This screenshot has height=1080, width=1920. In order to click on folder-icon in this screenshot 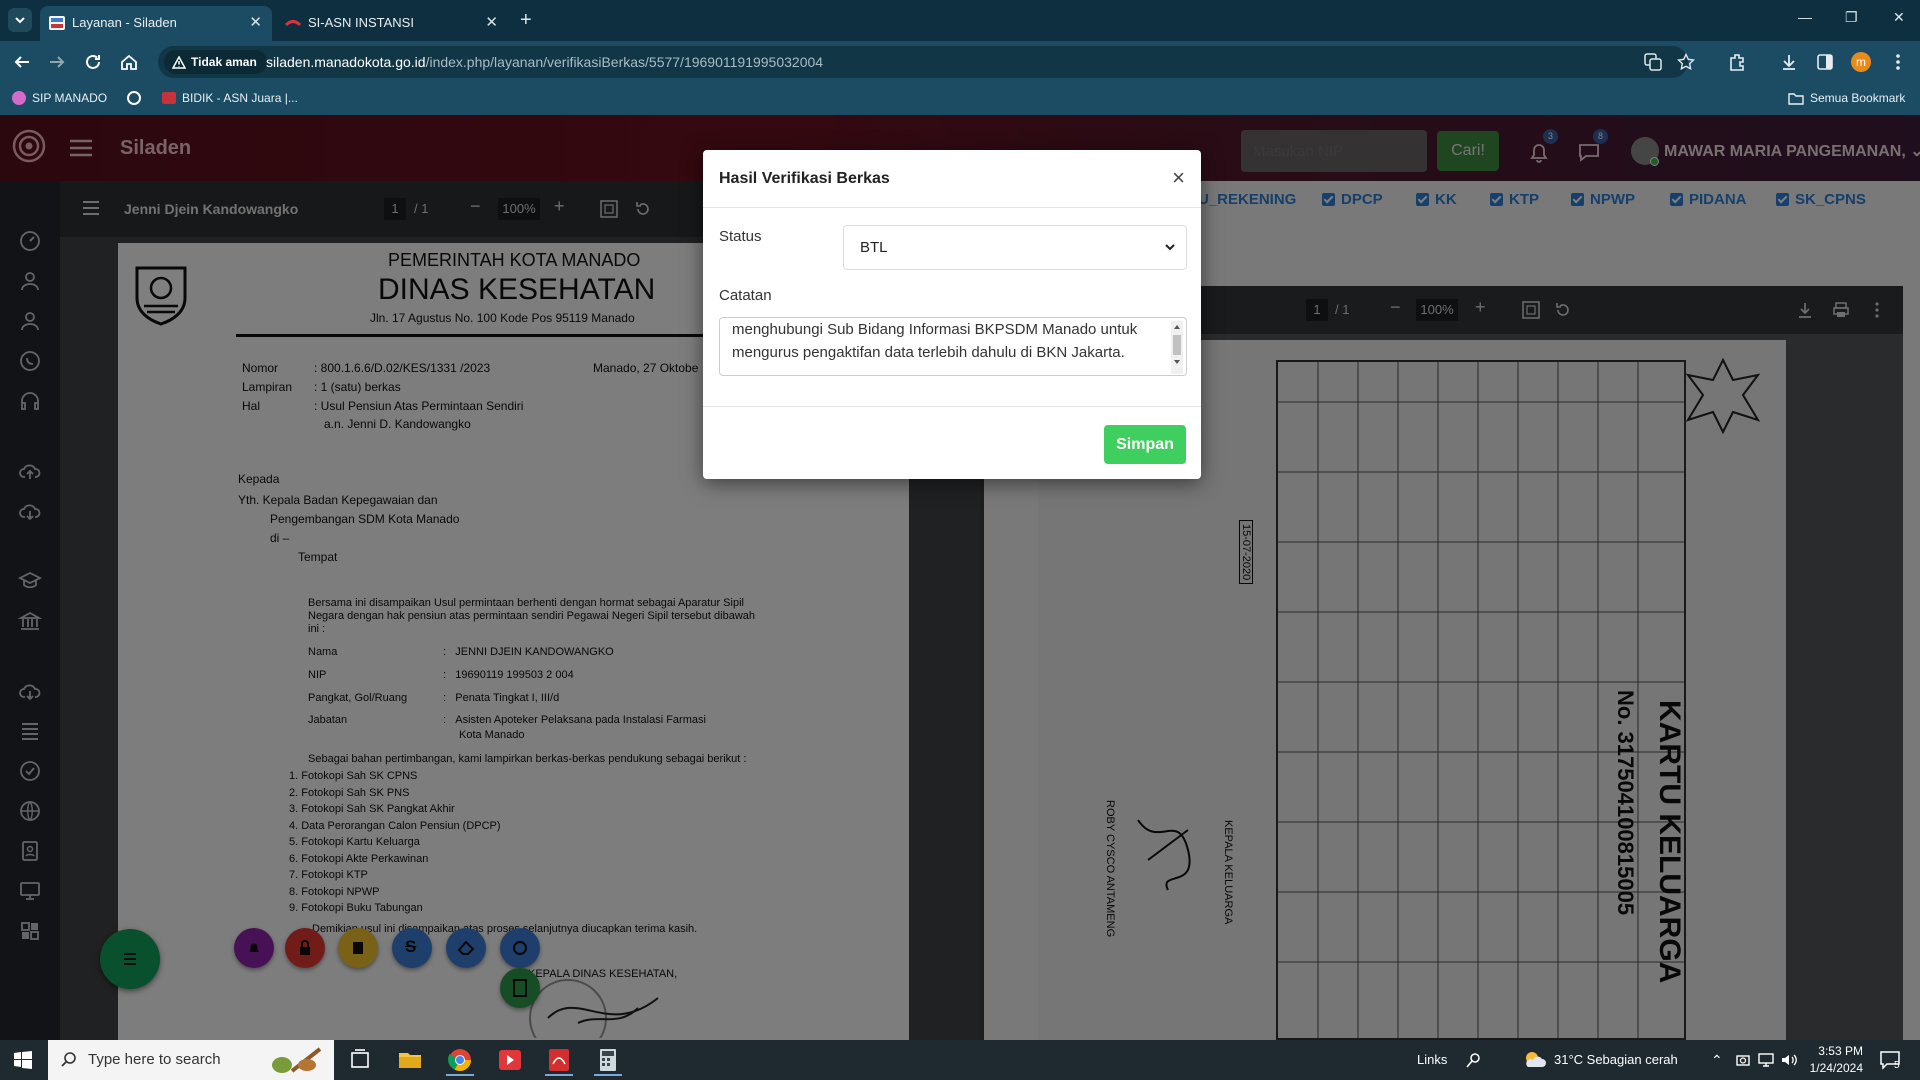, I will do `click(1796, 98)`.